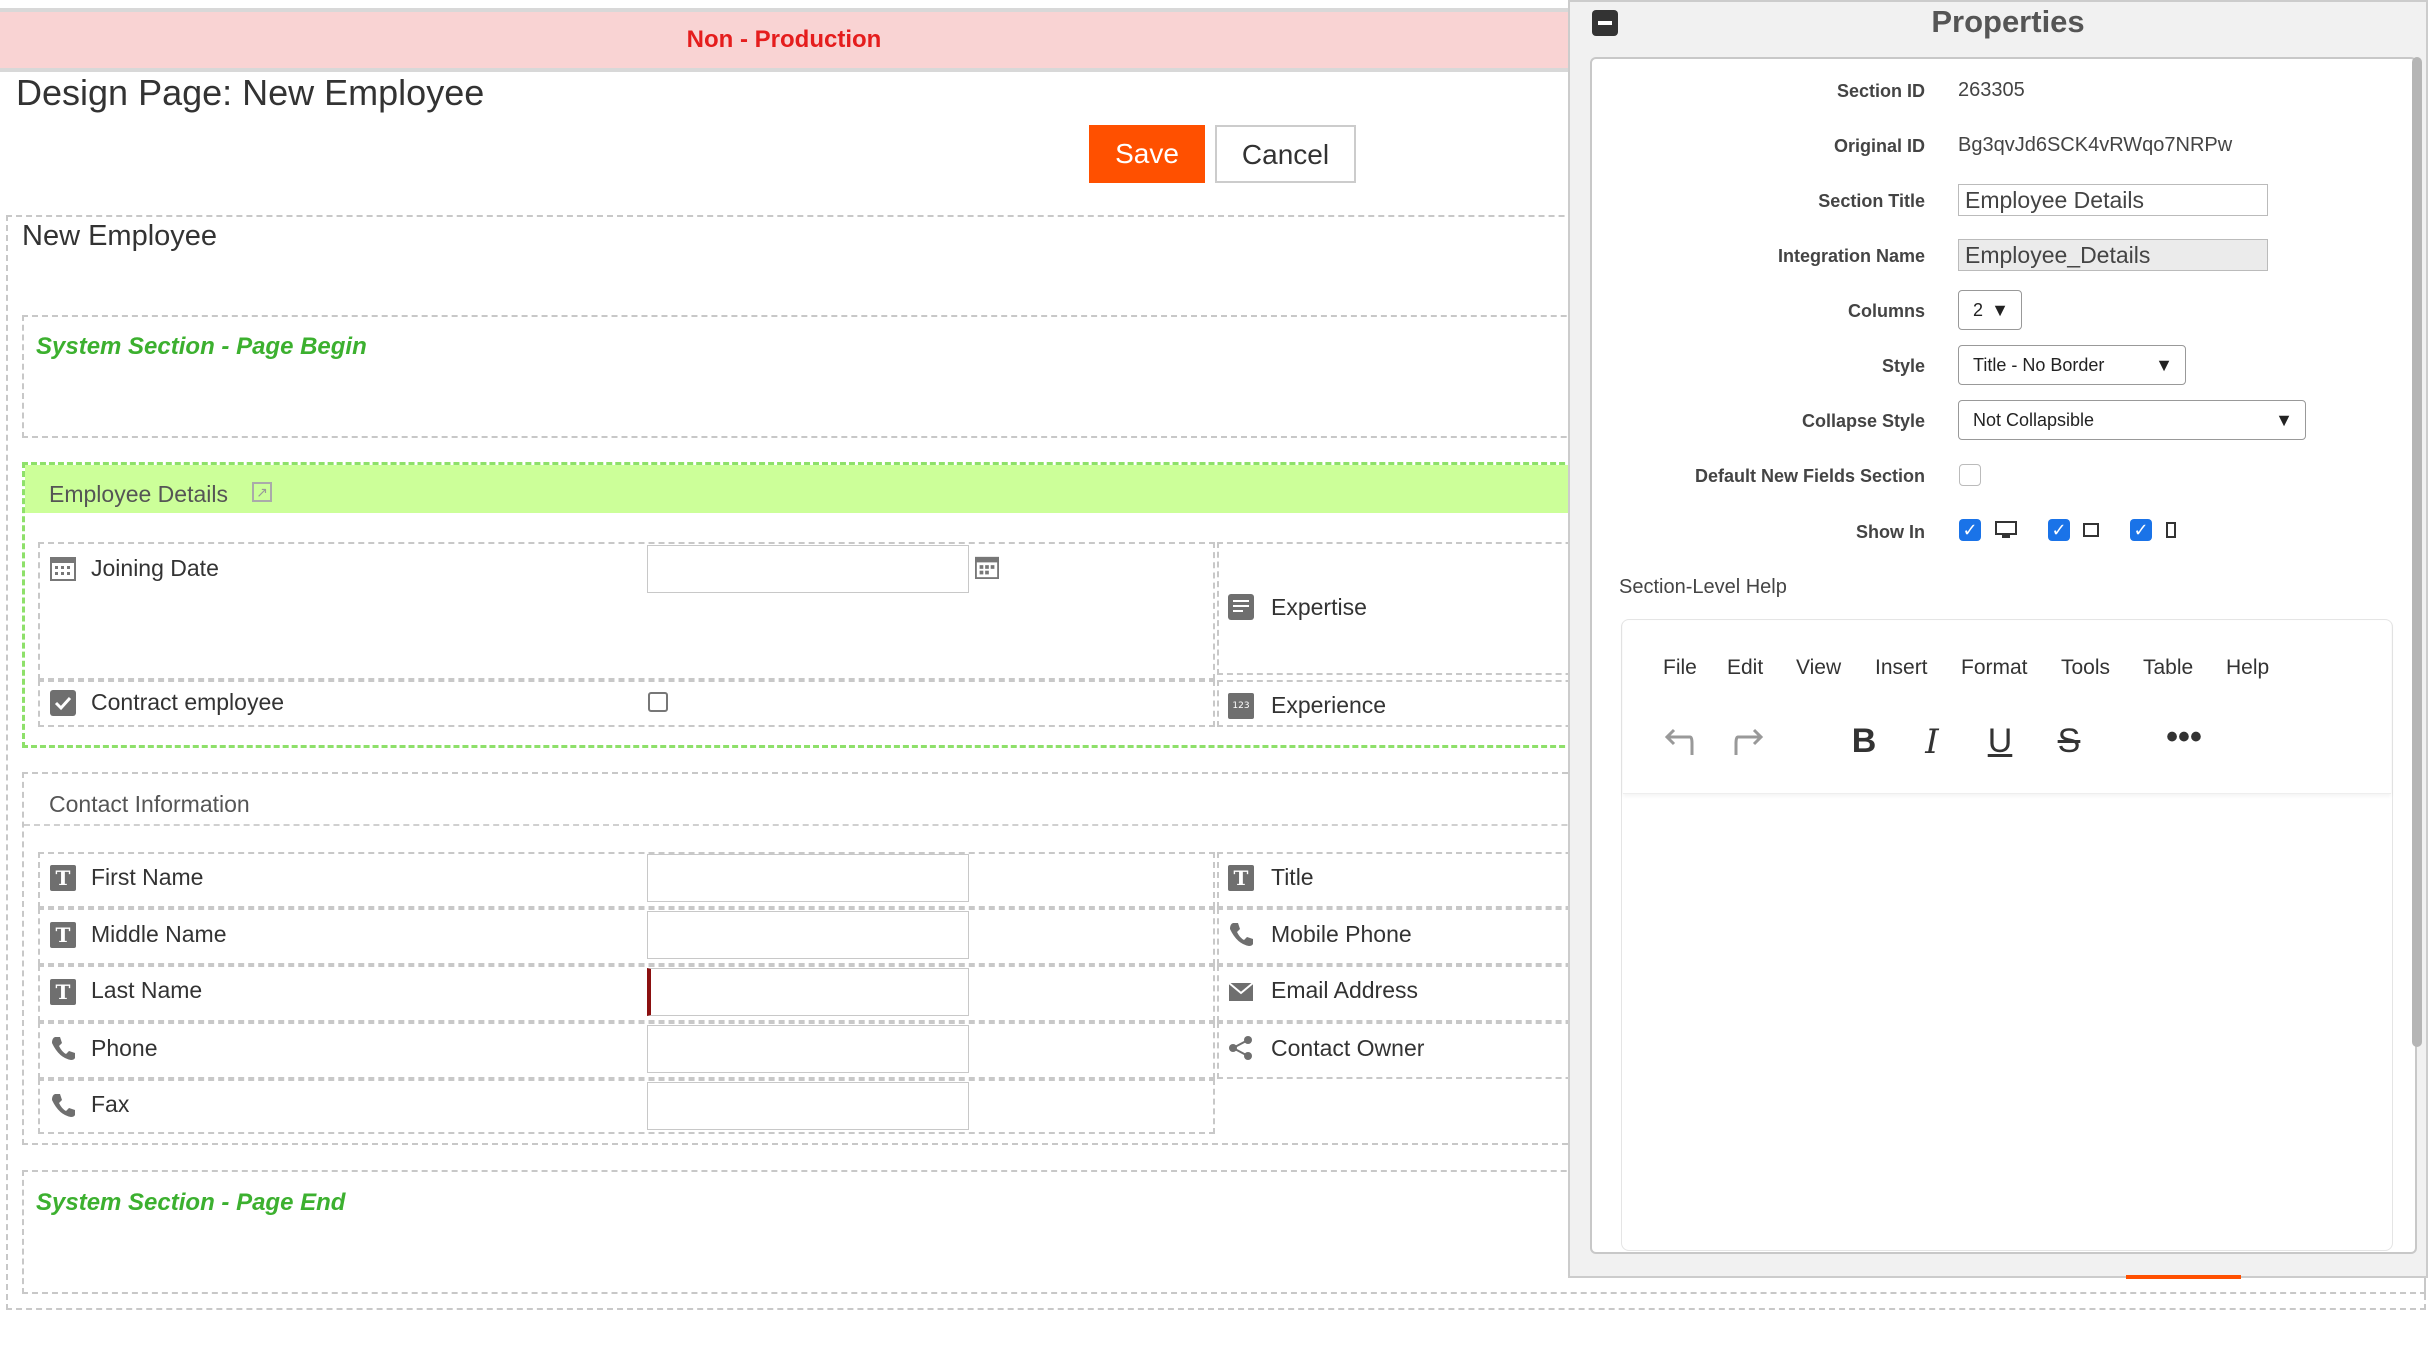 The width and height of the screenshot is (2428, 1349). I want to click on contract-employee-checkbox, so click(658, 702).